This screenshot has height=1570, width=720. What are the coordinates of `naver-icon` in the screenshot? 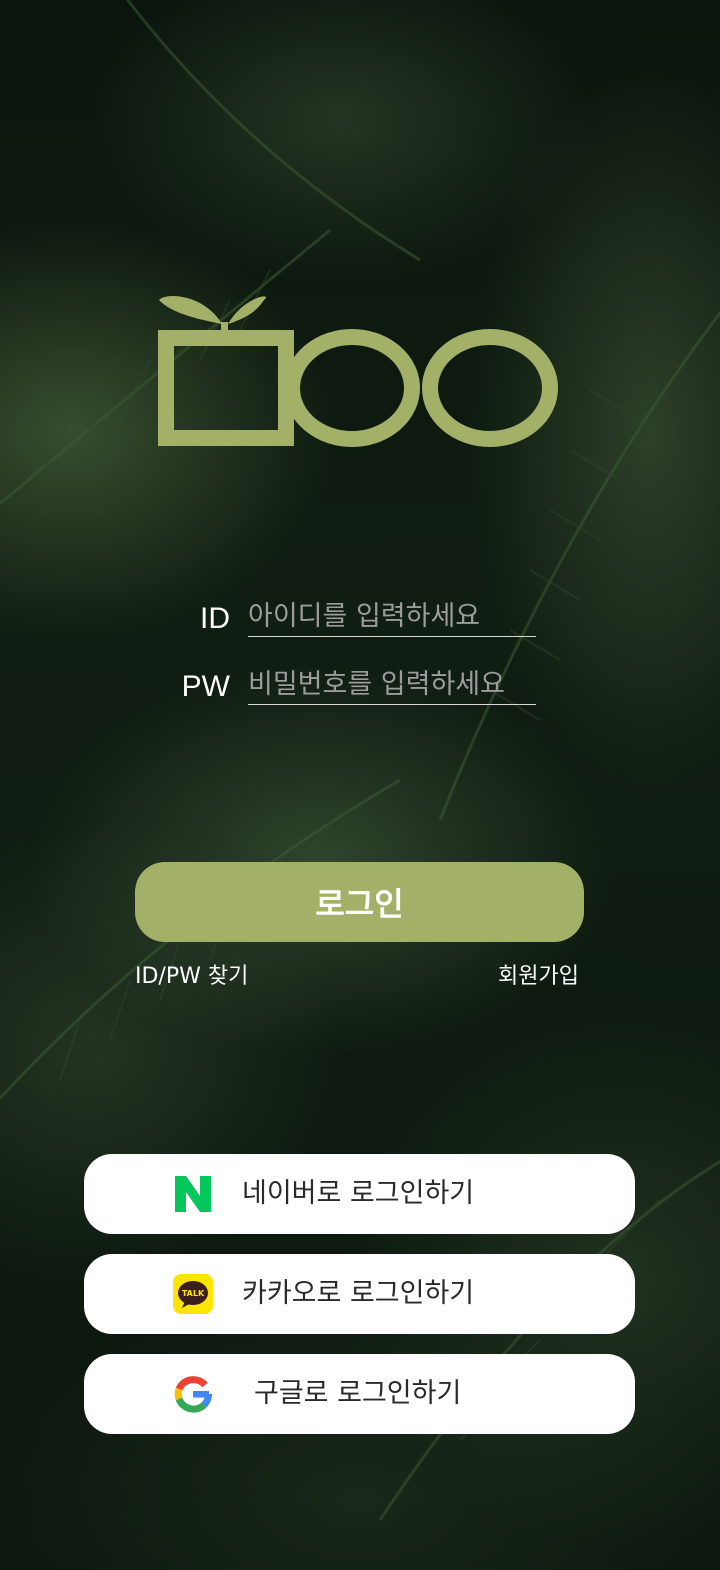 It's located at (193, 1194).